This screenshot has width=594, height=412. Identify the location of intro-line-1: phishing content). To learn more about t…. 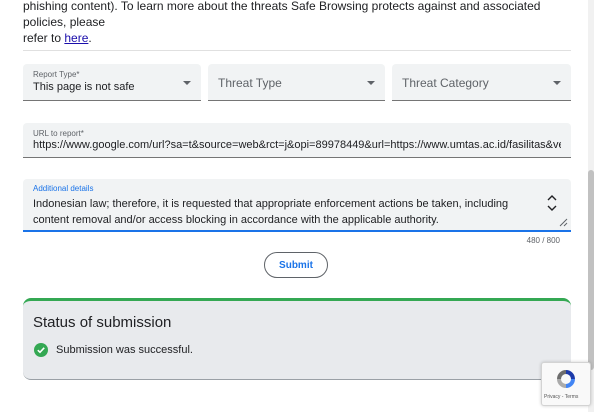
(282, 14).